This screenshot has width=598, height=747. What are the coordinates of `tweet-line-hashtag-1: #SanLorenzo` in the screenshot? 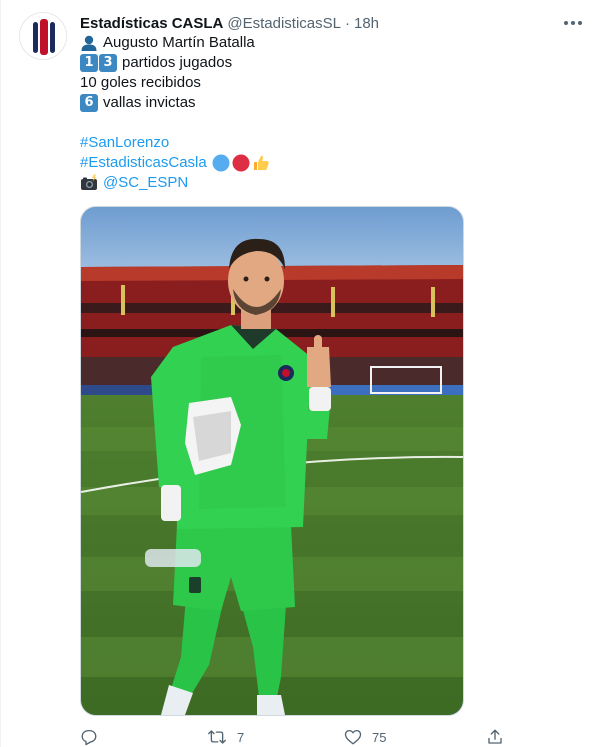 It's located at (330, 143).